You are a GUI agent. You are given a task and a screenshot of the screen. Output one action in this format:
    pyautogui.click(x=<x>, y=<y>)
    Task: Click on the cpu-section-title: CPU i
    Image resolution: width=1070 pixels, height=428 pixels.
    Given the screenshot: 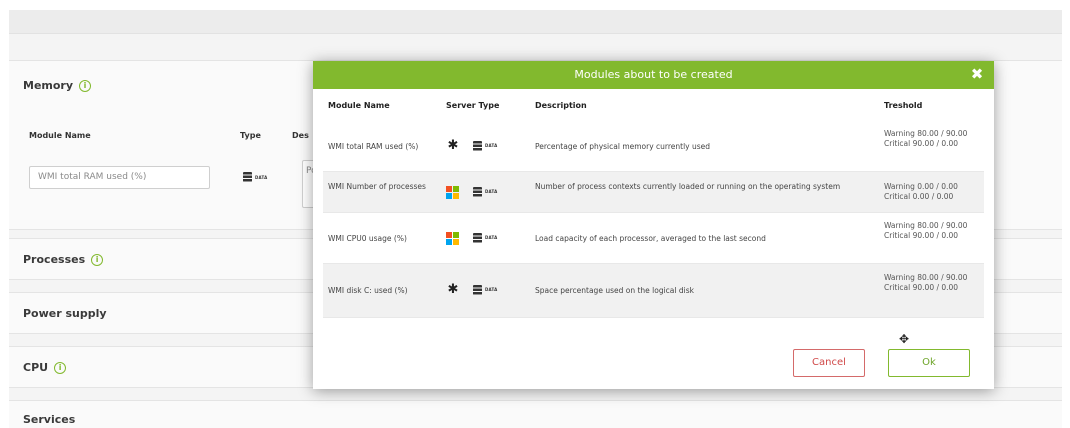 What is the action you would take?
    pyautogui.click(x=45, y=367)
    